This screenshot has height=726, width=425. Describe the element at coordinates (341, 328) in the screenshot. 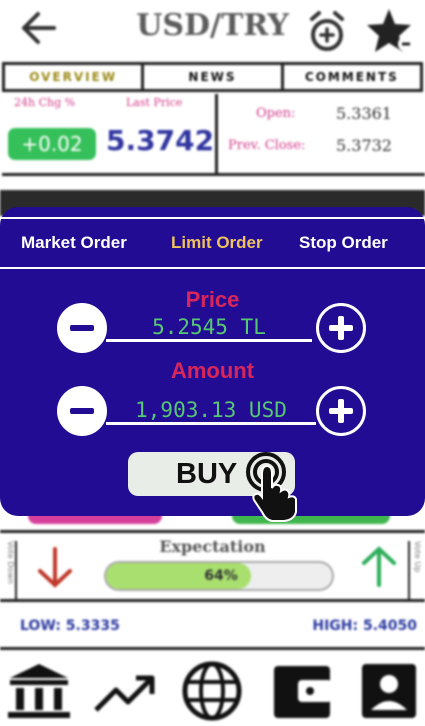

I see `price-increase-button` at that location.